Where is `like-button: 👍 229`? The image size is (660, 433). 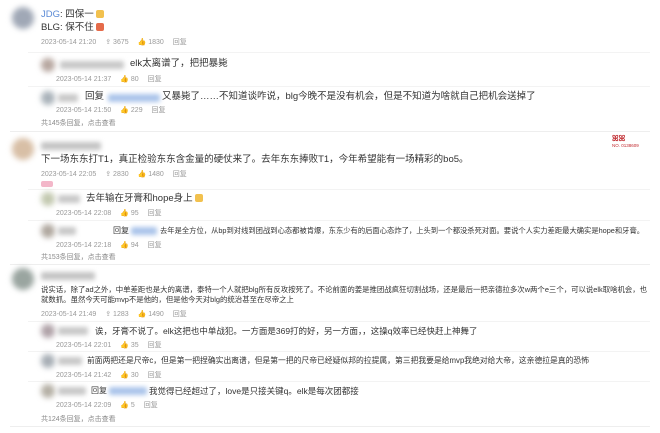 like-button: 👍 229 is located at coordinates (131, 110).